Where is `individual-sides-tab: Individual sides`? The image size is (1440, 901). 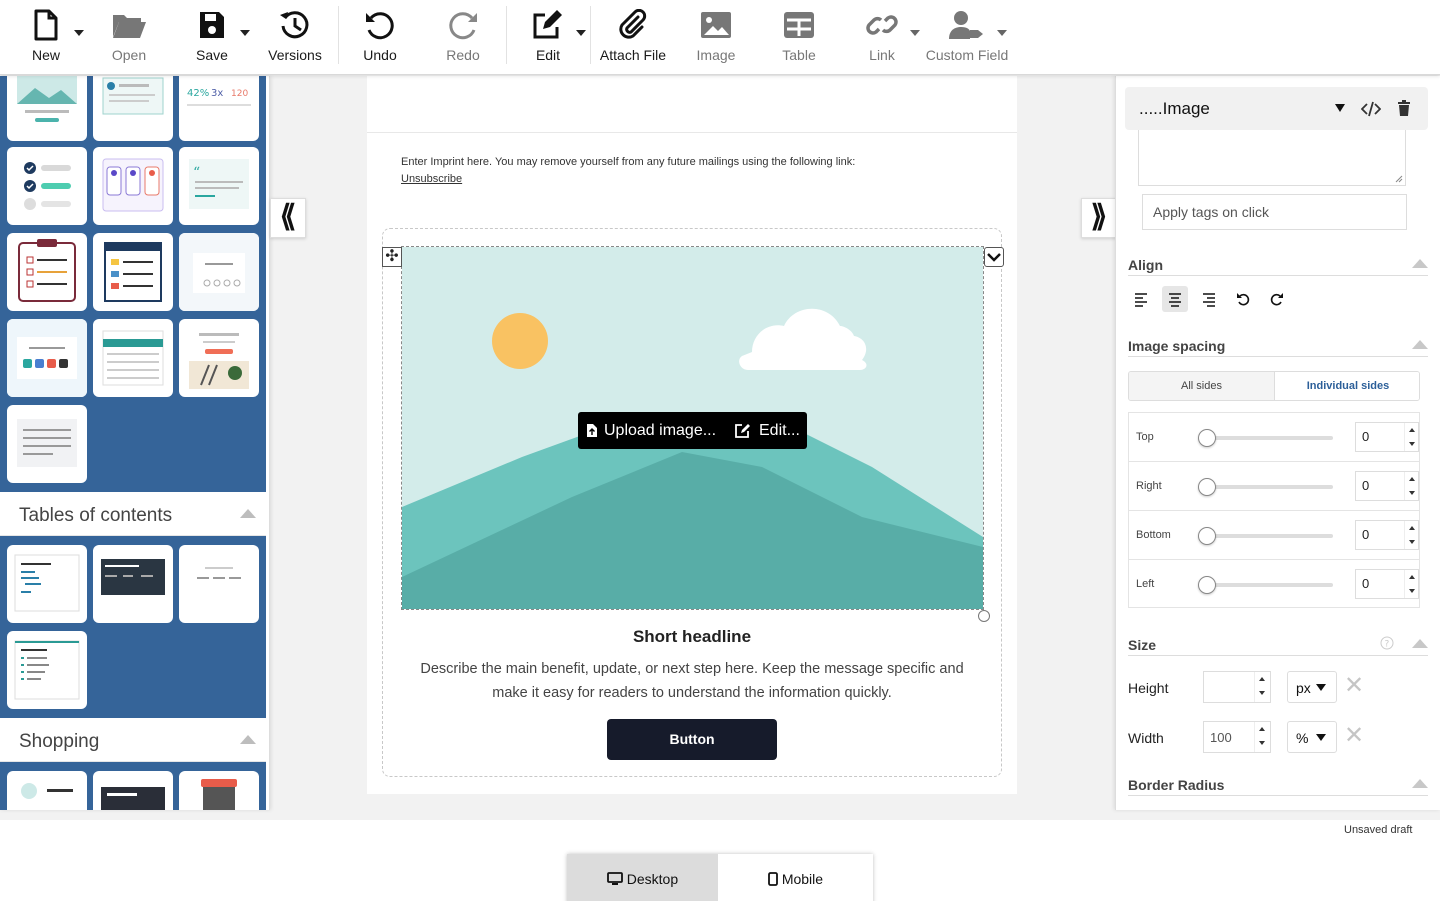 individual-sides-tab: Individual sides is located at coordinates (1347, 386).